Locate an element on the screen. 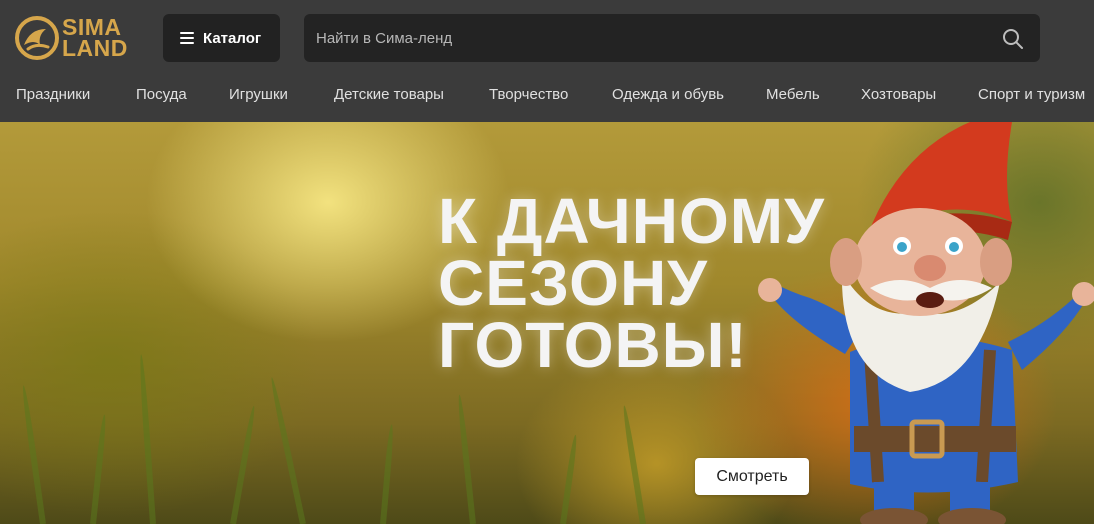  nav-item-clothing: Одежда и обувь is located at coordinates (668, 94).